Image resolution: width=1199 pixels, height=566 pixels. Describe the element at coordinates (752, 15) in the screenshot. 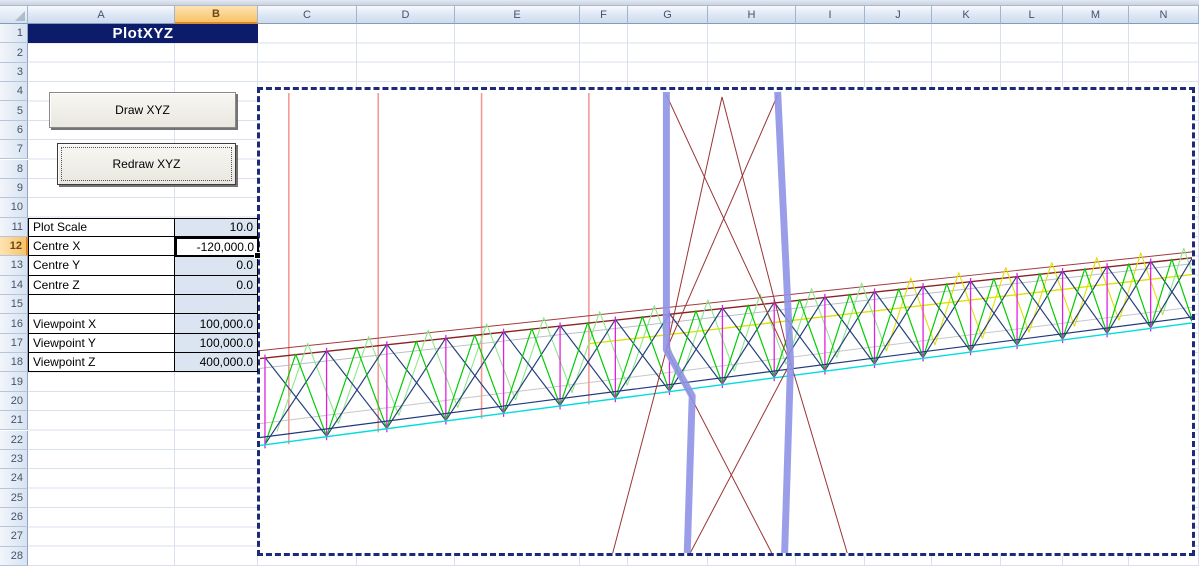

I see `column-header-H: H` at that location.